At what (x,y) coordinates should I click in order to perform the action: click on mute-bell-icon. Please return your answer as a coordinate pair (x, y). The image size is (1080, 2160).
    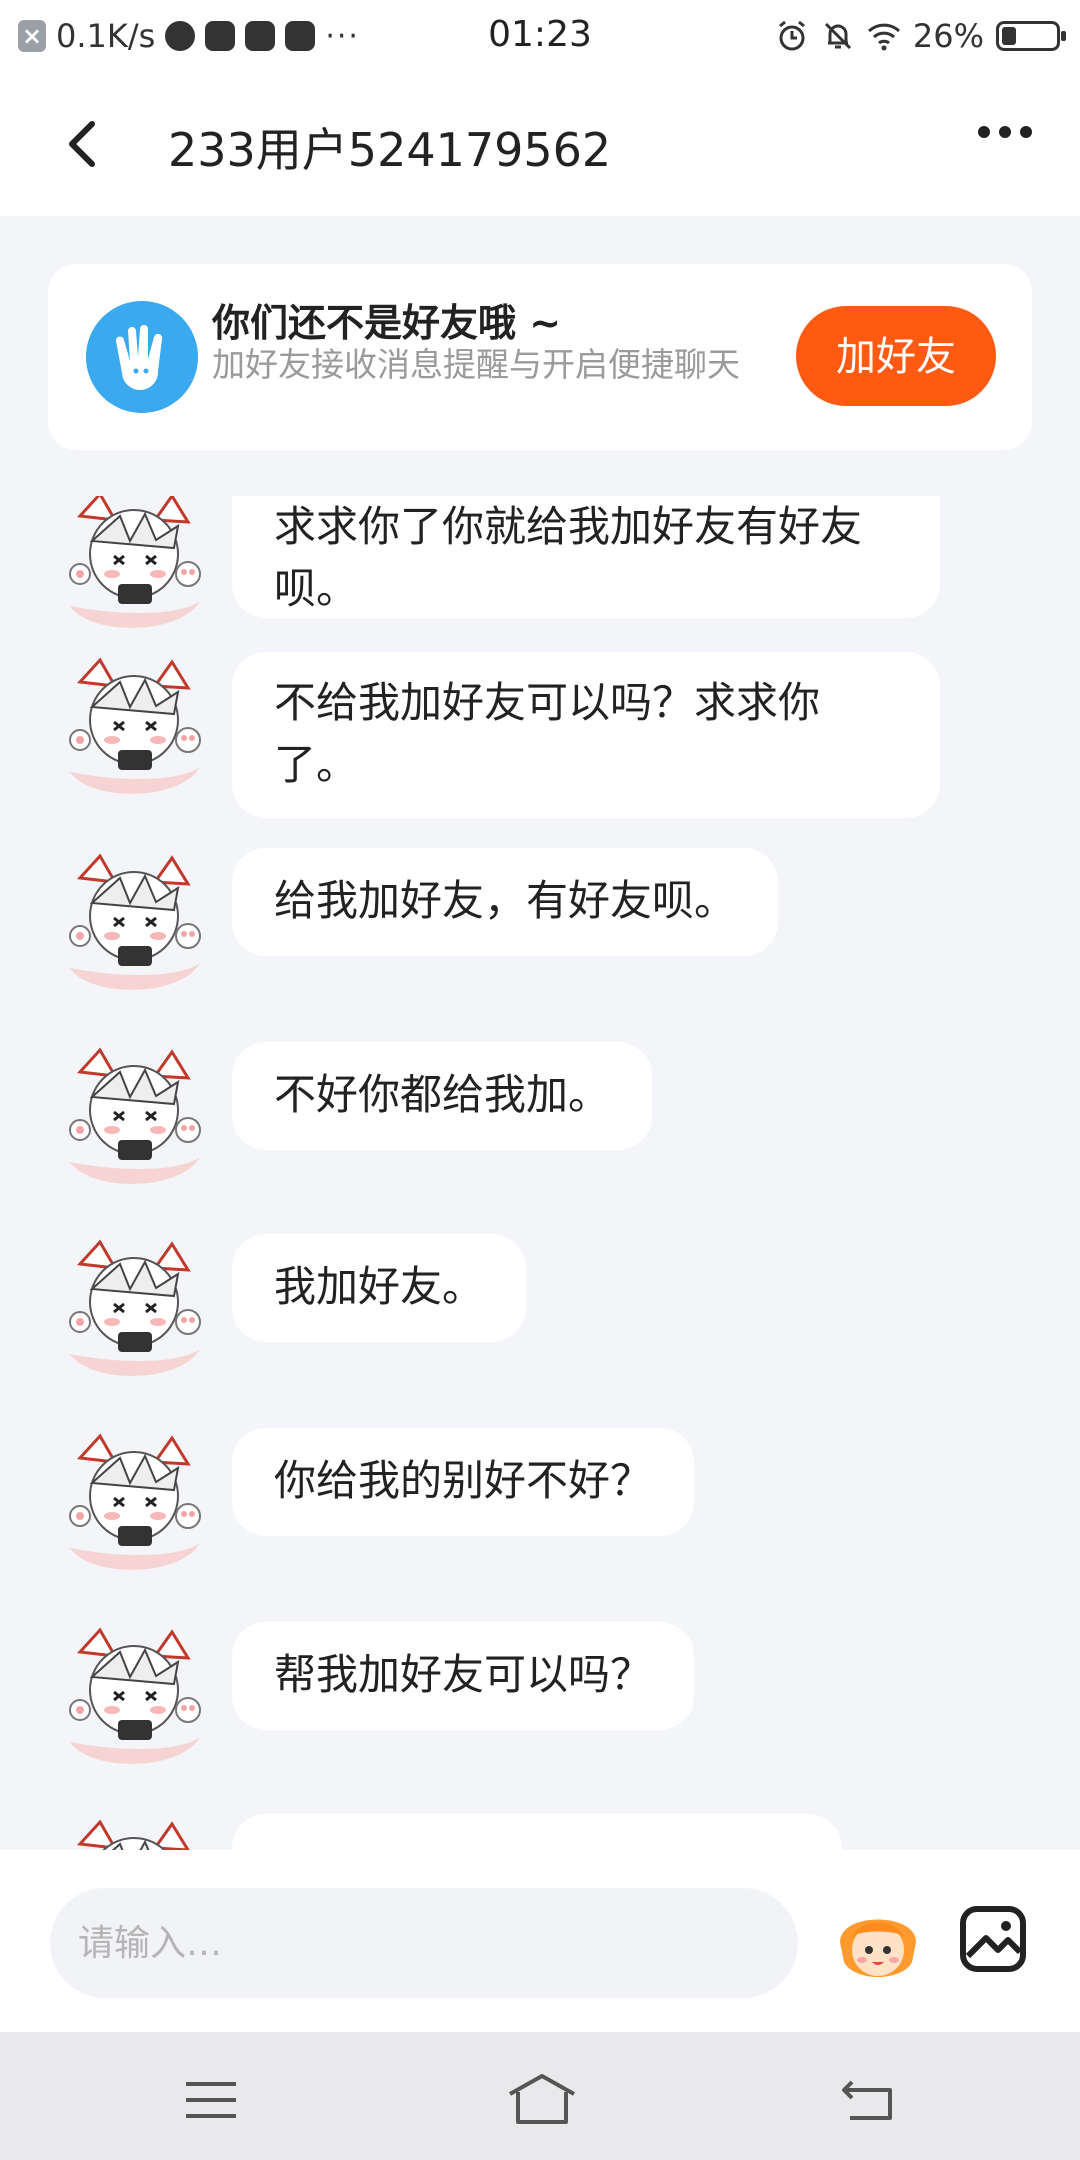
    Looking at the image, I should click on (837, 36).